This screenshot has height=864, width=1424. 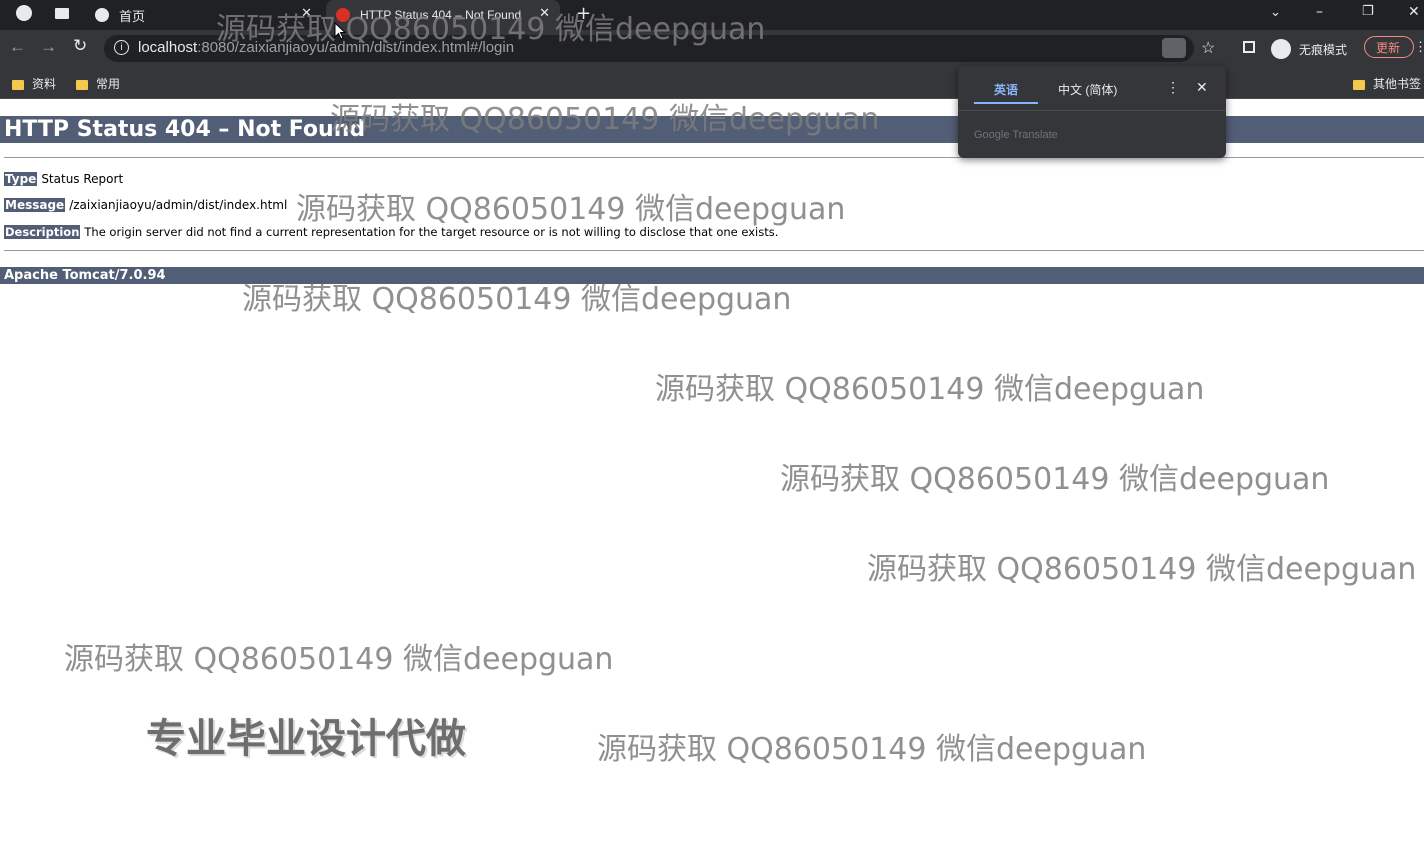 What do you see at coordinates (1006, 89) in the screenshot?
I see `tab-source-language: 英语` at bounding box center [1006, 89].